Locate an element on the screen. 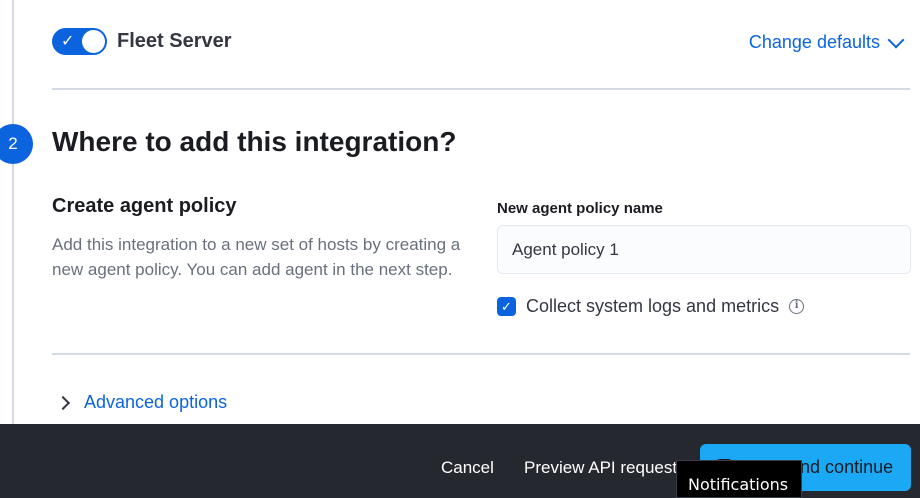 The image size is (920, 498). advanced-options-toggle: Advanced options is located at coordinates (141, 402).